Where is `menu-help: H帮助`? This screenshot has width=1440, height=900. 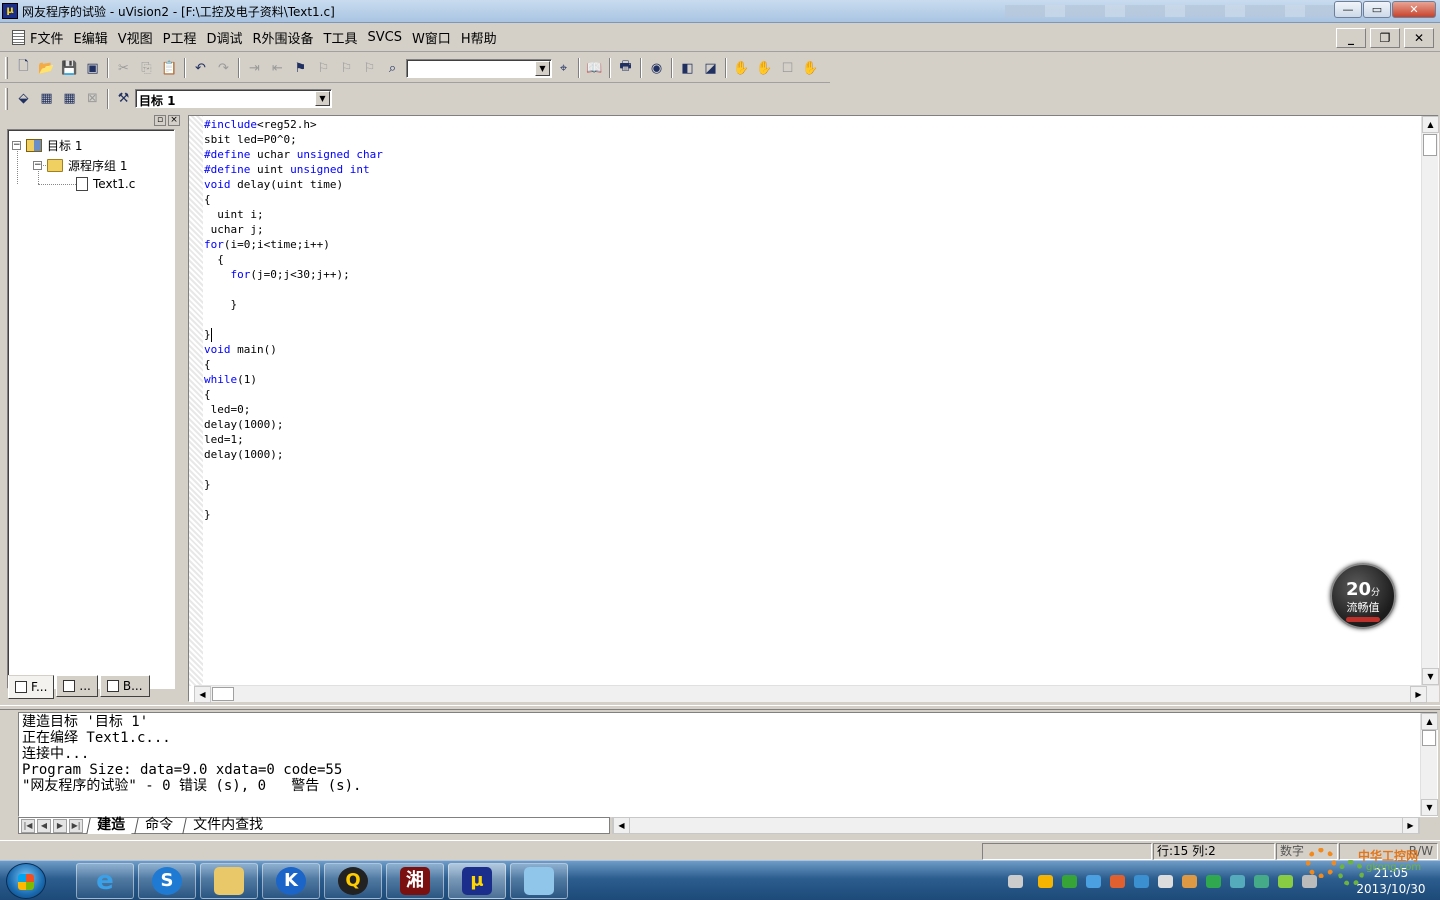
menu-help: H帮助 is located at coordinates (479, 37).